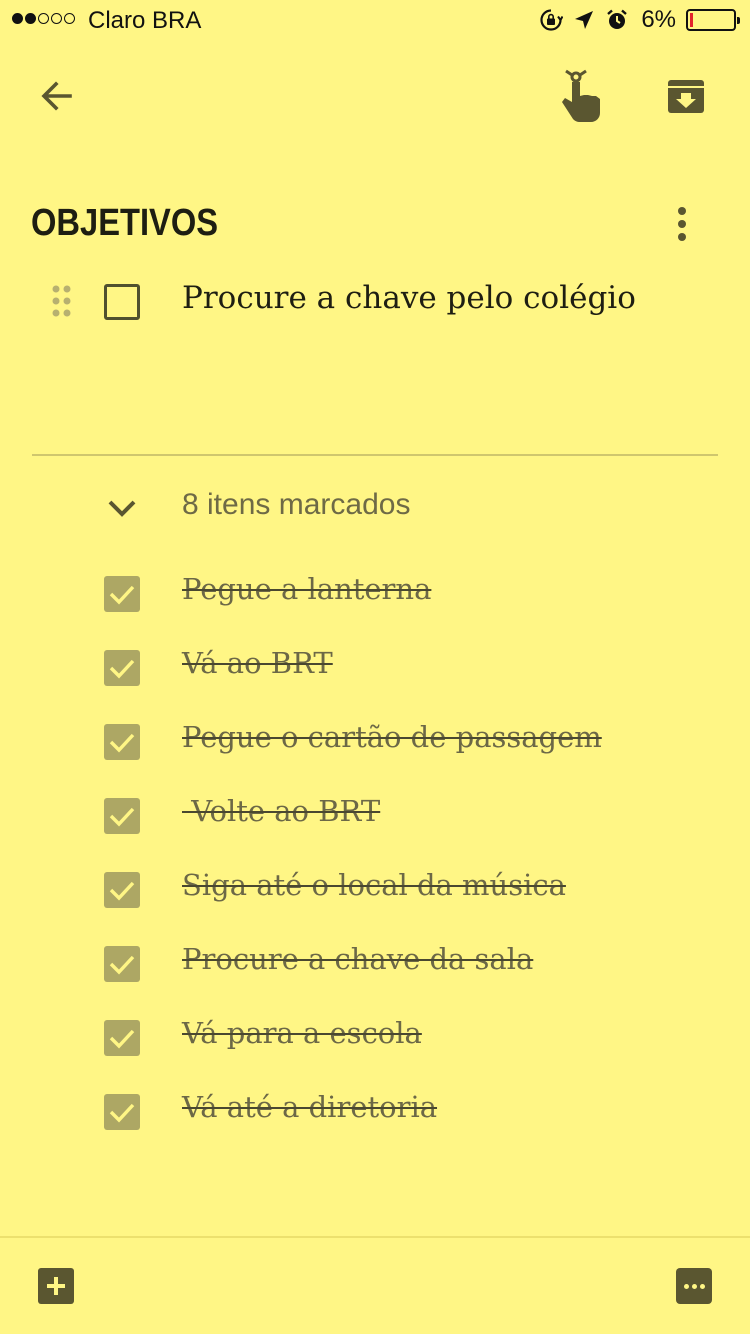 This screenshot has width=750, height=1334. Describe the element at coordinates (306, 589) in the screenshot. I see `item-text: Pegue a lanterna` at that location.